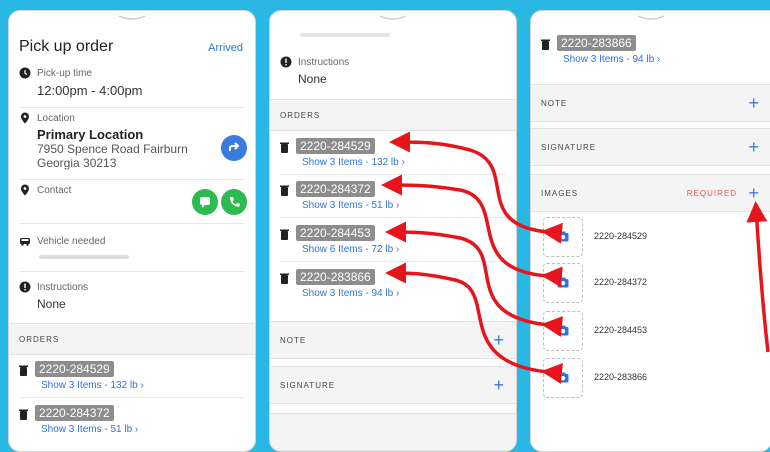 The width and height of the screenshot is (770, 452). Describe the element at coordinates (90, 134) in the screenshot. I see `location-name: Primary Location` at that location.